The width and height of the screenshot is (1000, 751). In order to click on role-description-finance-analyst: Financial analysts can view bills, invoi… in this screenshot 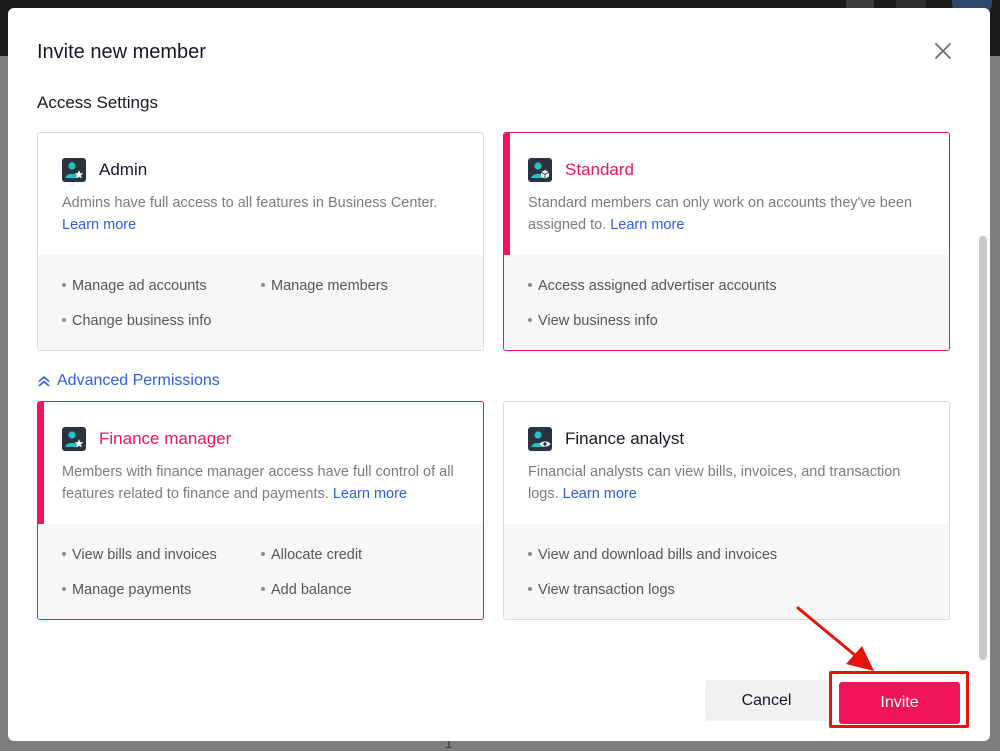, I will do `click(724, 483)`.